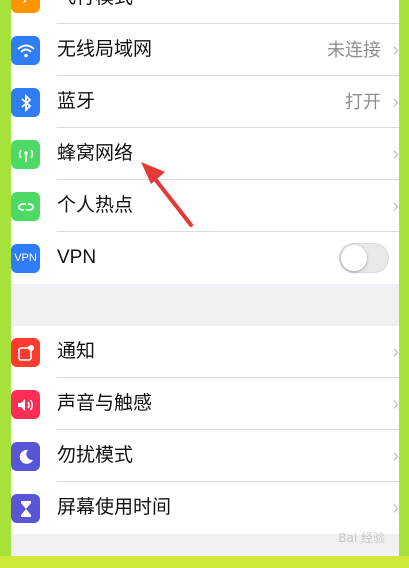  What do you see at coordinates (204, 562) in the screenshot?
I see `bottom-border` at bounding box center [204, 562].